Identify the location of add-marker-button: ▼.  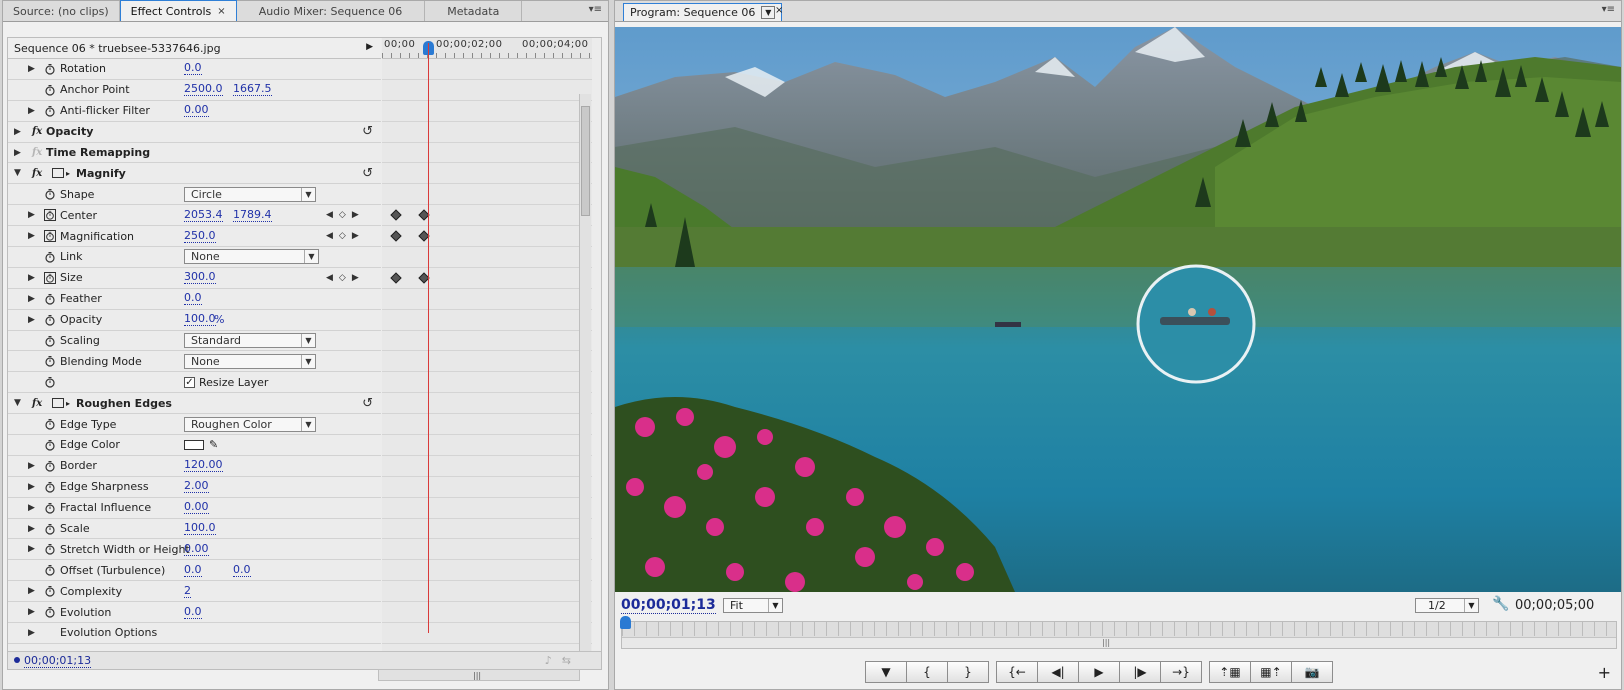
(886, 672).